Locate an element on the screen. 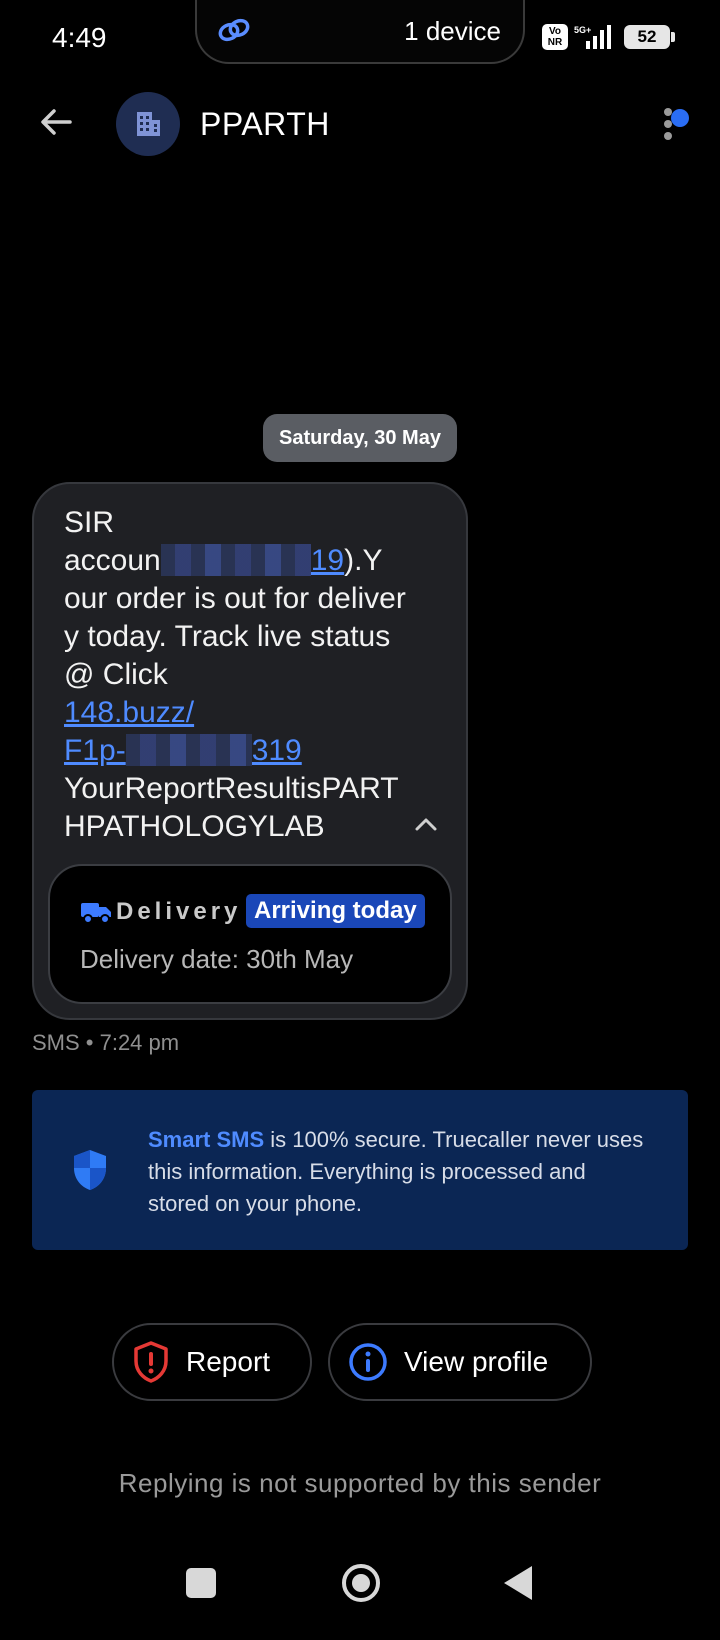 Image resolution: width=720 pixels, height=1640 pixels. report-icon is located at coordinates (151, 1362).